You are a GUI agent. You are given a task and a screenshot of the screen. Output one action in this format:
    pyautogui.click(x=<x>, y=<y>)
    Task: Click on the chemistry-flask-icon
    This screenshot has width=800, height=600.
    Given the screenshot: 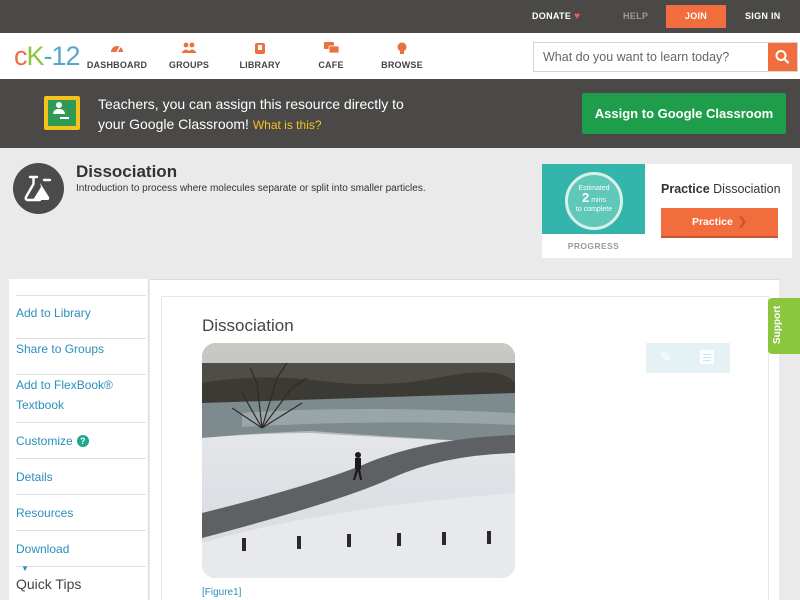 What is the action you would take?
    pyautogui.click(x=38, y=188)
    